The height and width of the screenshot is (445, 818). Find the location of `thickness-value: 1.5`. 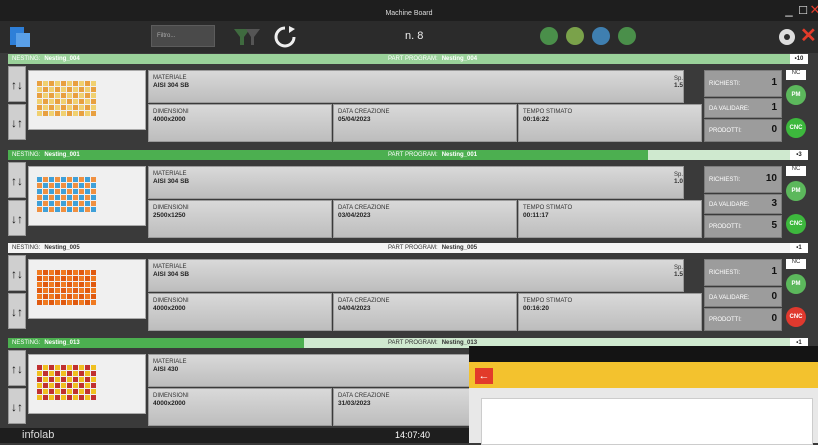

thickness-value: 1.5 is located at coordinates (679, 85).